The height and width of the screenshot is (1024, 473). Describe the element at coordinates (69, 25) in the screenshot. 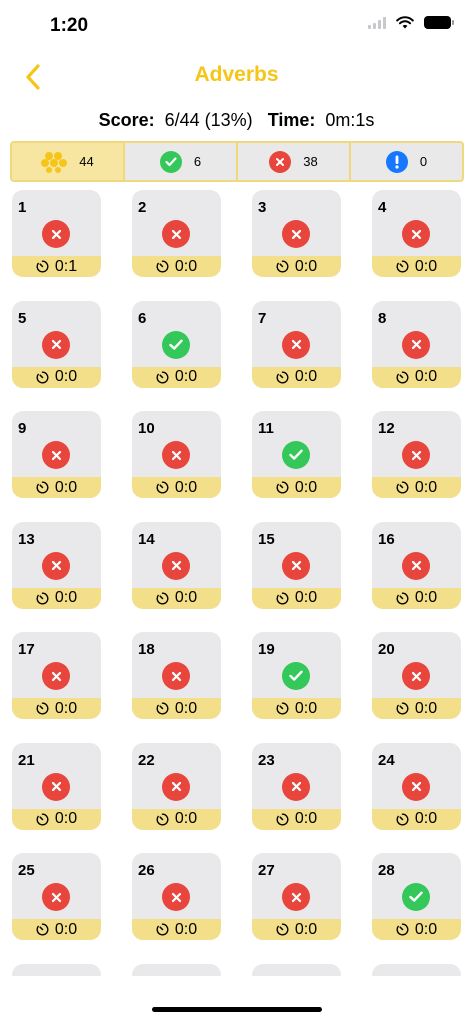

I see `status-time: 1:20` at that location.